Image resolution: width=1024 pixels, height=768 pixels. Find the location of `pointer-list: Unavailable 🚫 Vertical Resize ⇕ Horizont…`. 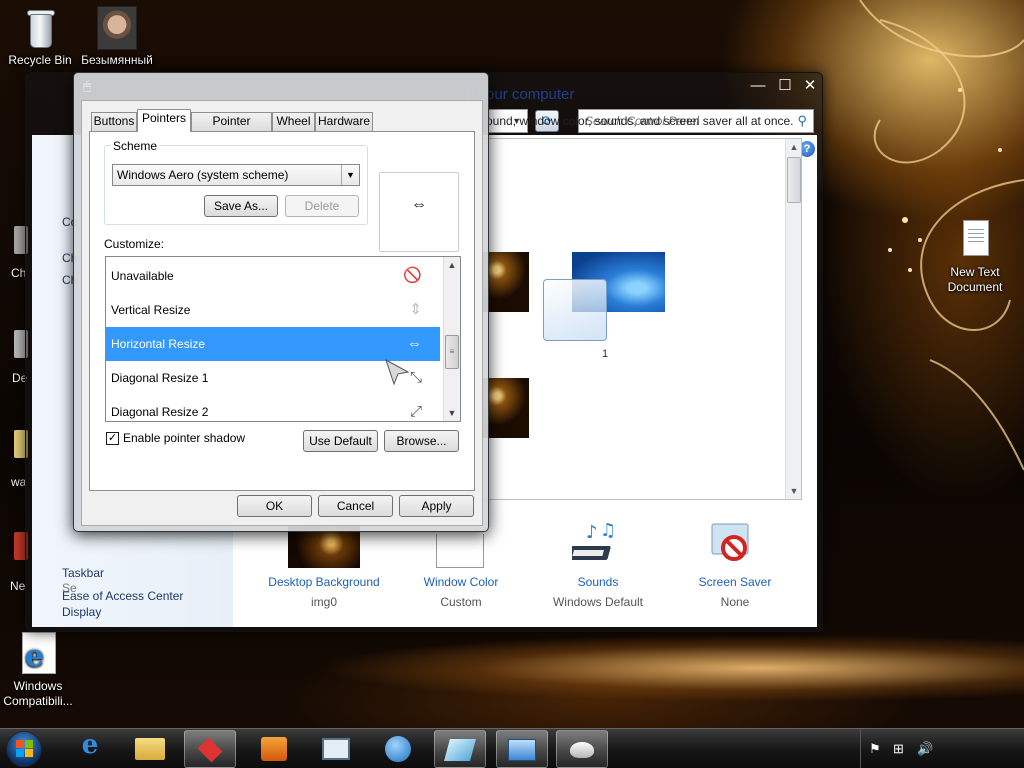

pointer-list: Unavailable 🚫 Vertical Resize ⇕ Horizont… is located at coordinates (283, 339).